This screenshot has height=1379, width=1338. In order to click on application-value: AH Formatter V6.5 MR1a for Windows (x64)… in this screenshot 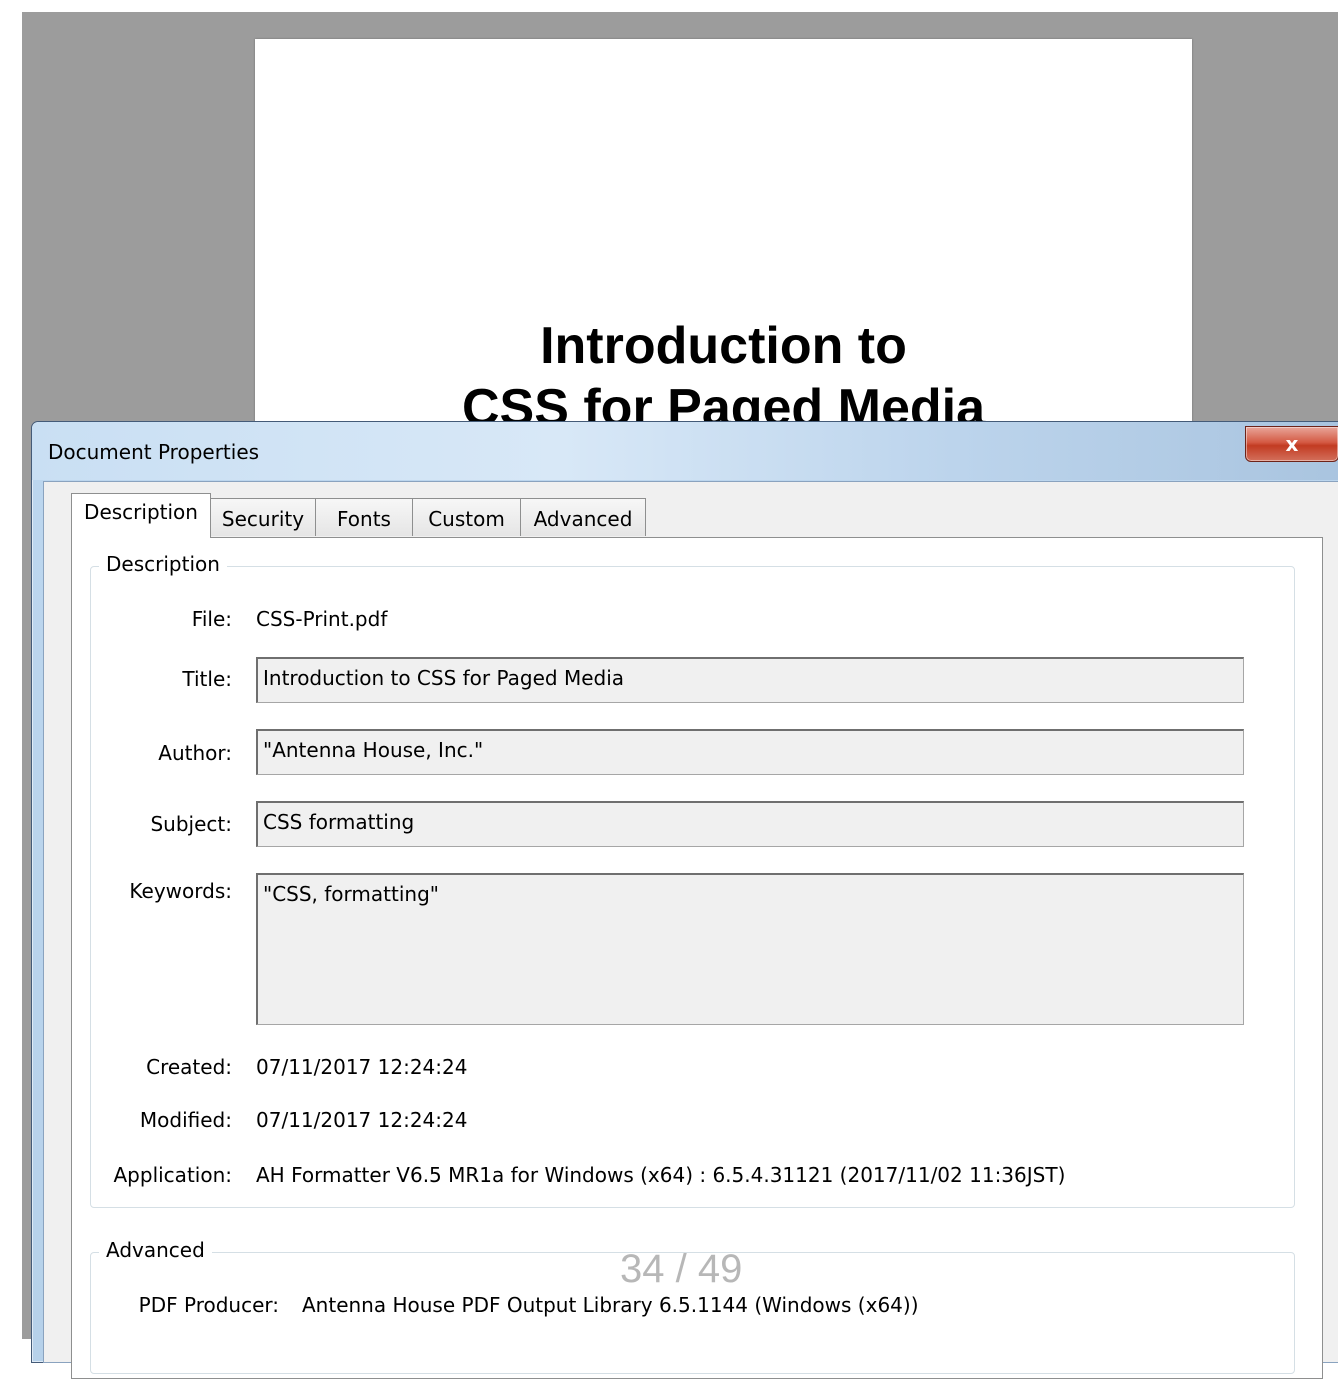, I will do `click(661, 1175)`.